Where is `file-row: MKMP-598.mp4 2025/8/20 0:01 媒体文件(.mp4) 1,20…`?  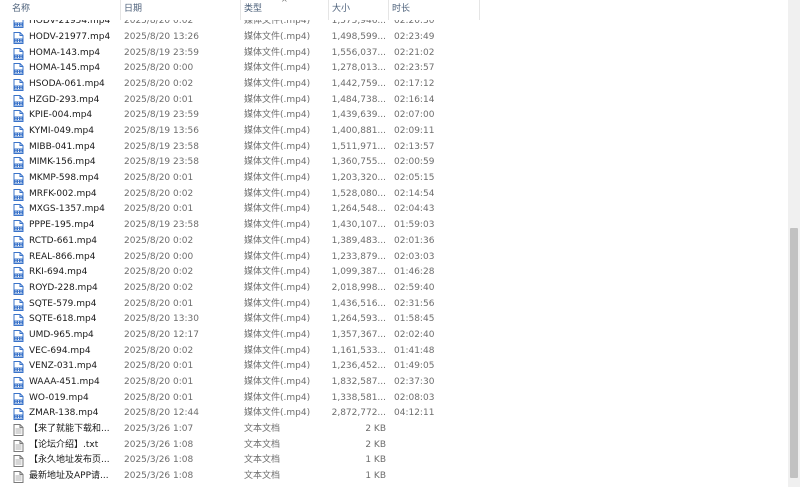 file-row: MKMP-598.mp4 2025/8/20 0:01 媒体文件(.mp4) 1,20… is located at coordinates (394, 179).